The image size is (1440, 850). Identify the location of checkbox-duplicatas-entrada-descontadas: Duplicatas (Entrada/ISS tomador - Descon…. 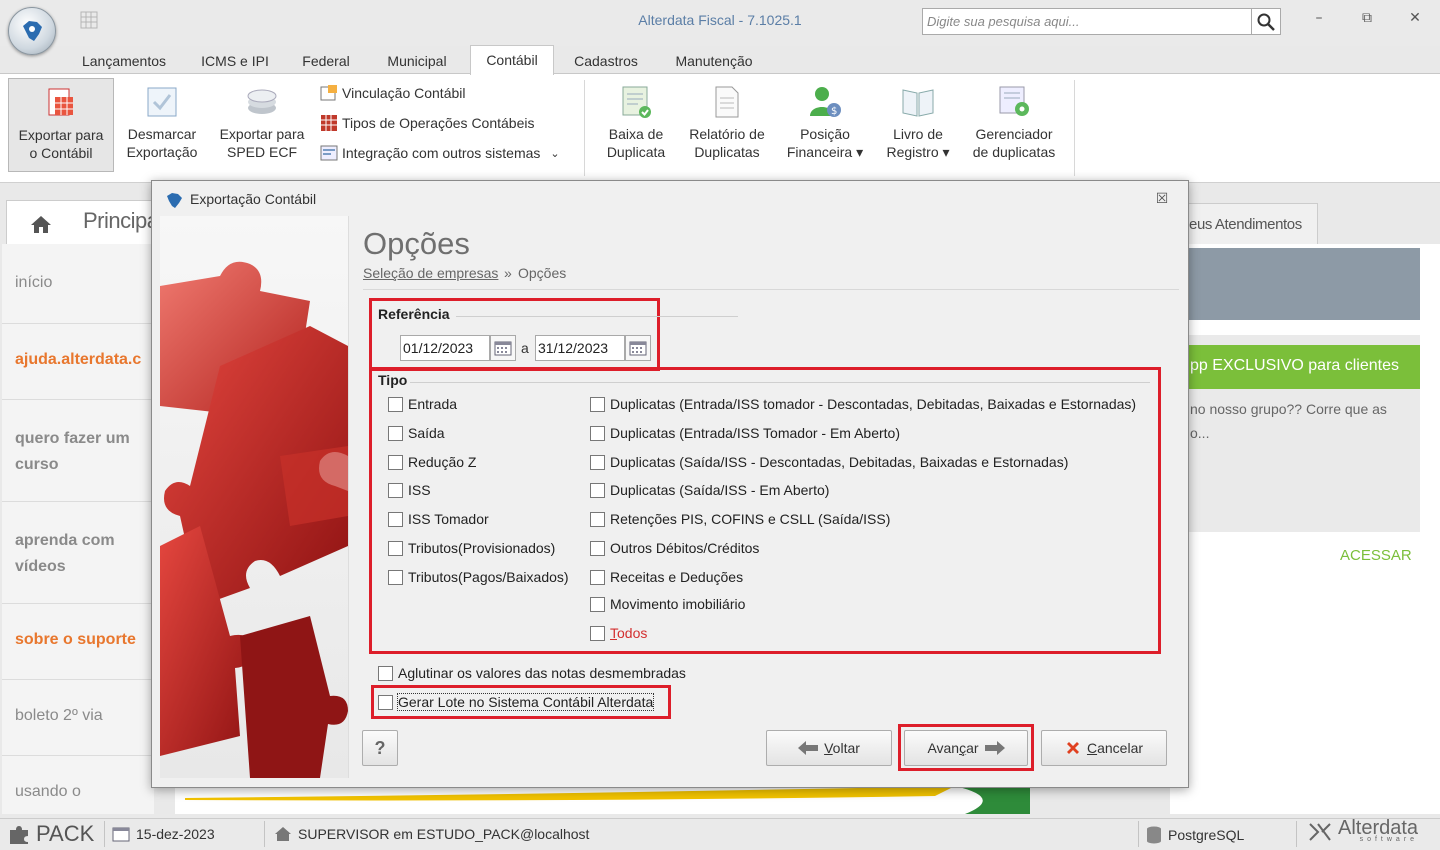
(863, 404).